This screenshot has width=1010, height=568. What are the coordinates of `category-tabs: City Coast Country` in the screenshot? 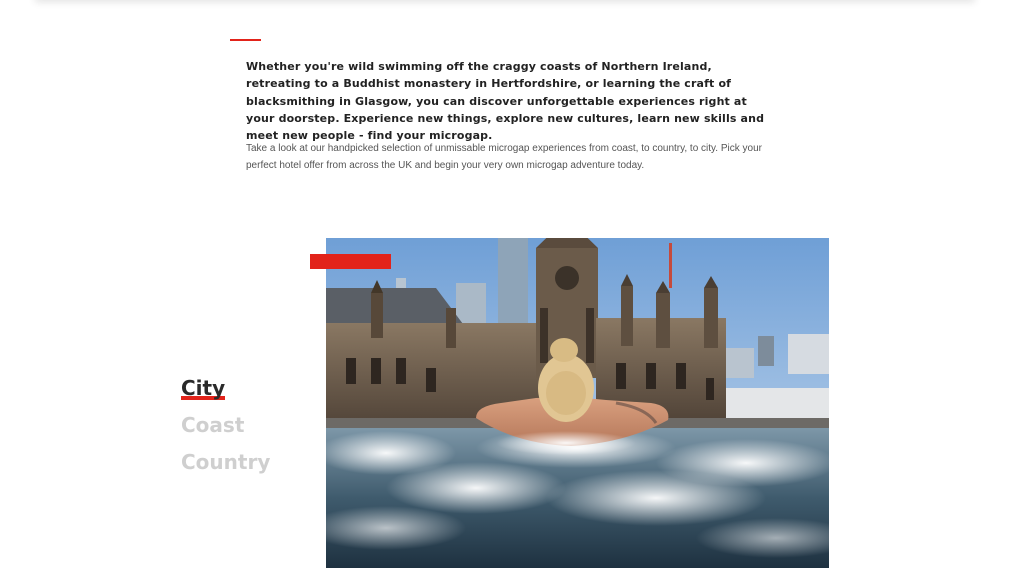 It's located at (241, 425).